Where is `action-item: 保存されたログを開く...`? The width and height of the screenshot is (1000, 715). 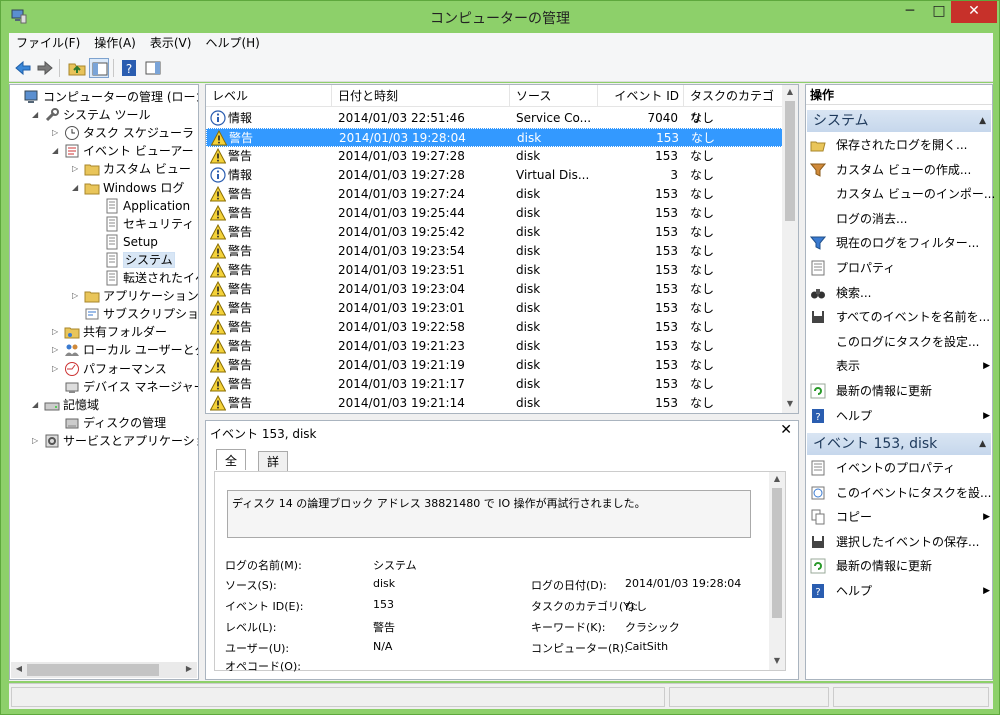 action-item: 保存されたログを開く... is located at coordinates (900, 145).